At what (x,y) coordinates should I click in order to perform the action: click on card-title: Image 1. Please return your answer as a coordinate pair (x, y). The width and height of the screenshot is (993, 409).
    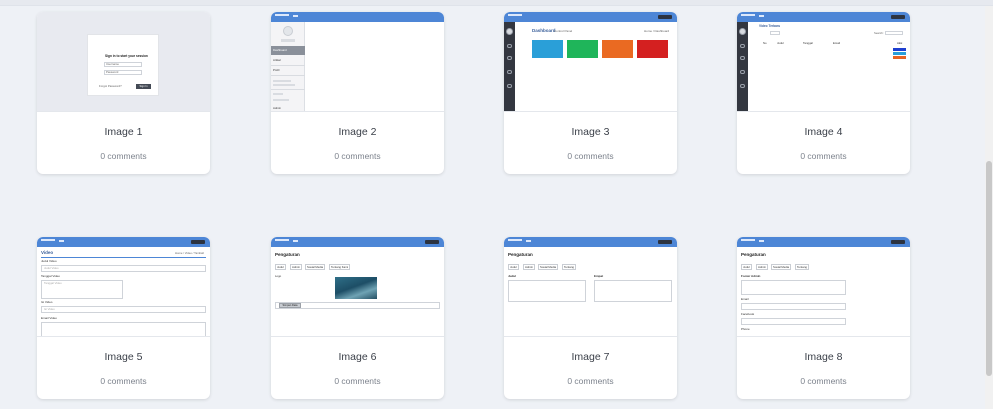
    Looking at the image, I should click on (123, 132).